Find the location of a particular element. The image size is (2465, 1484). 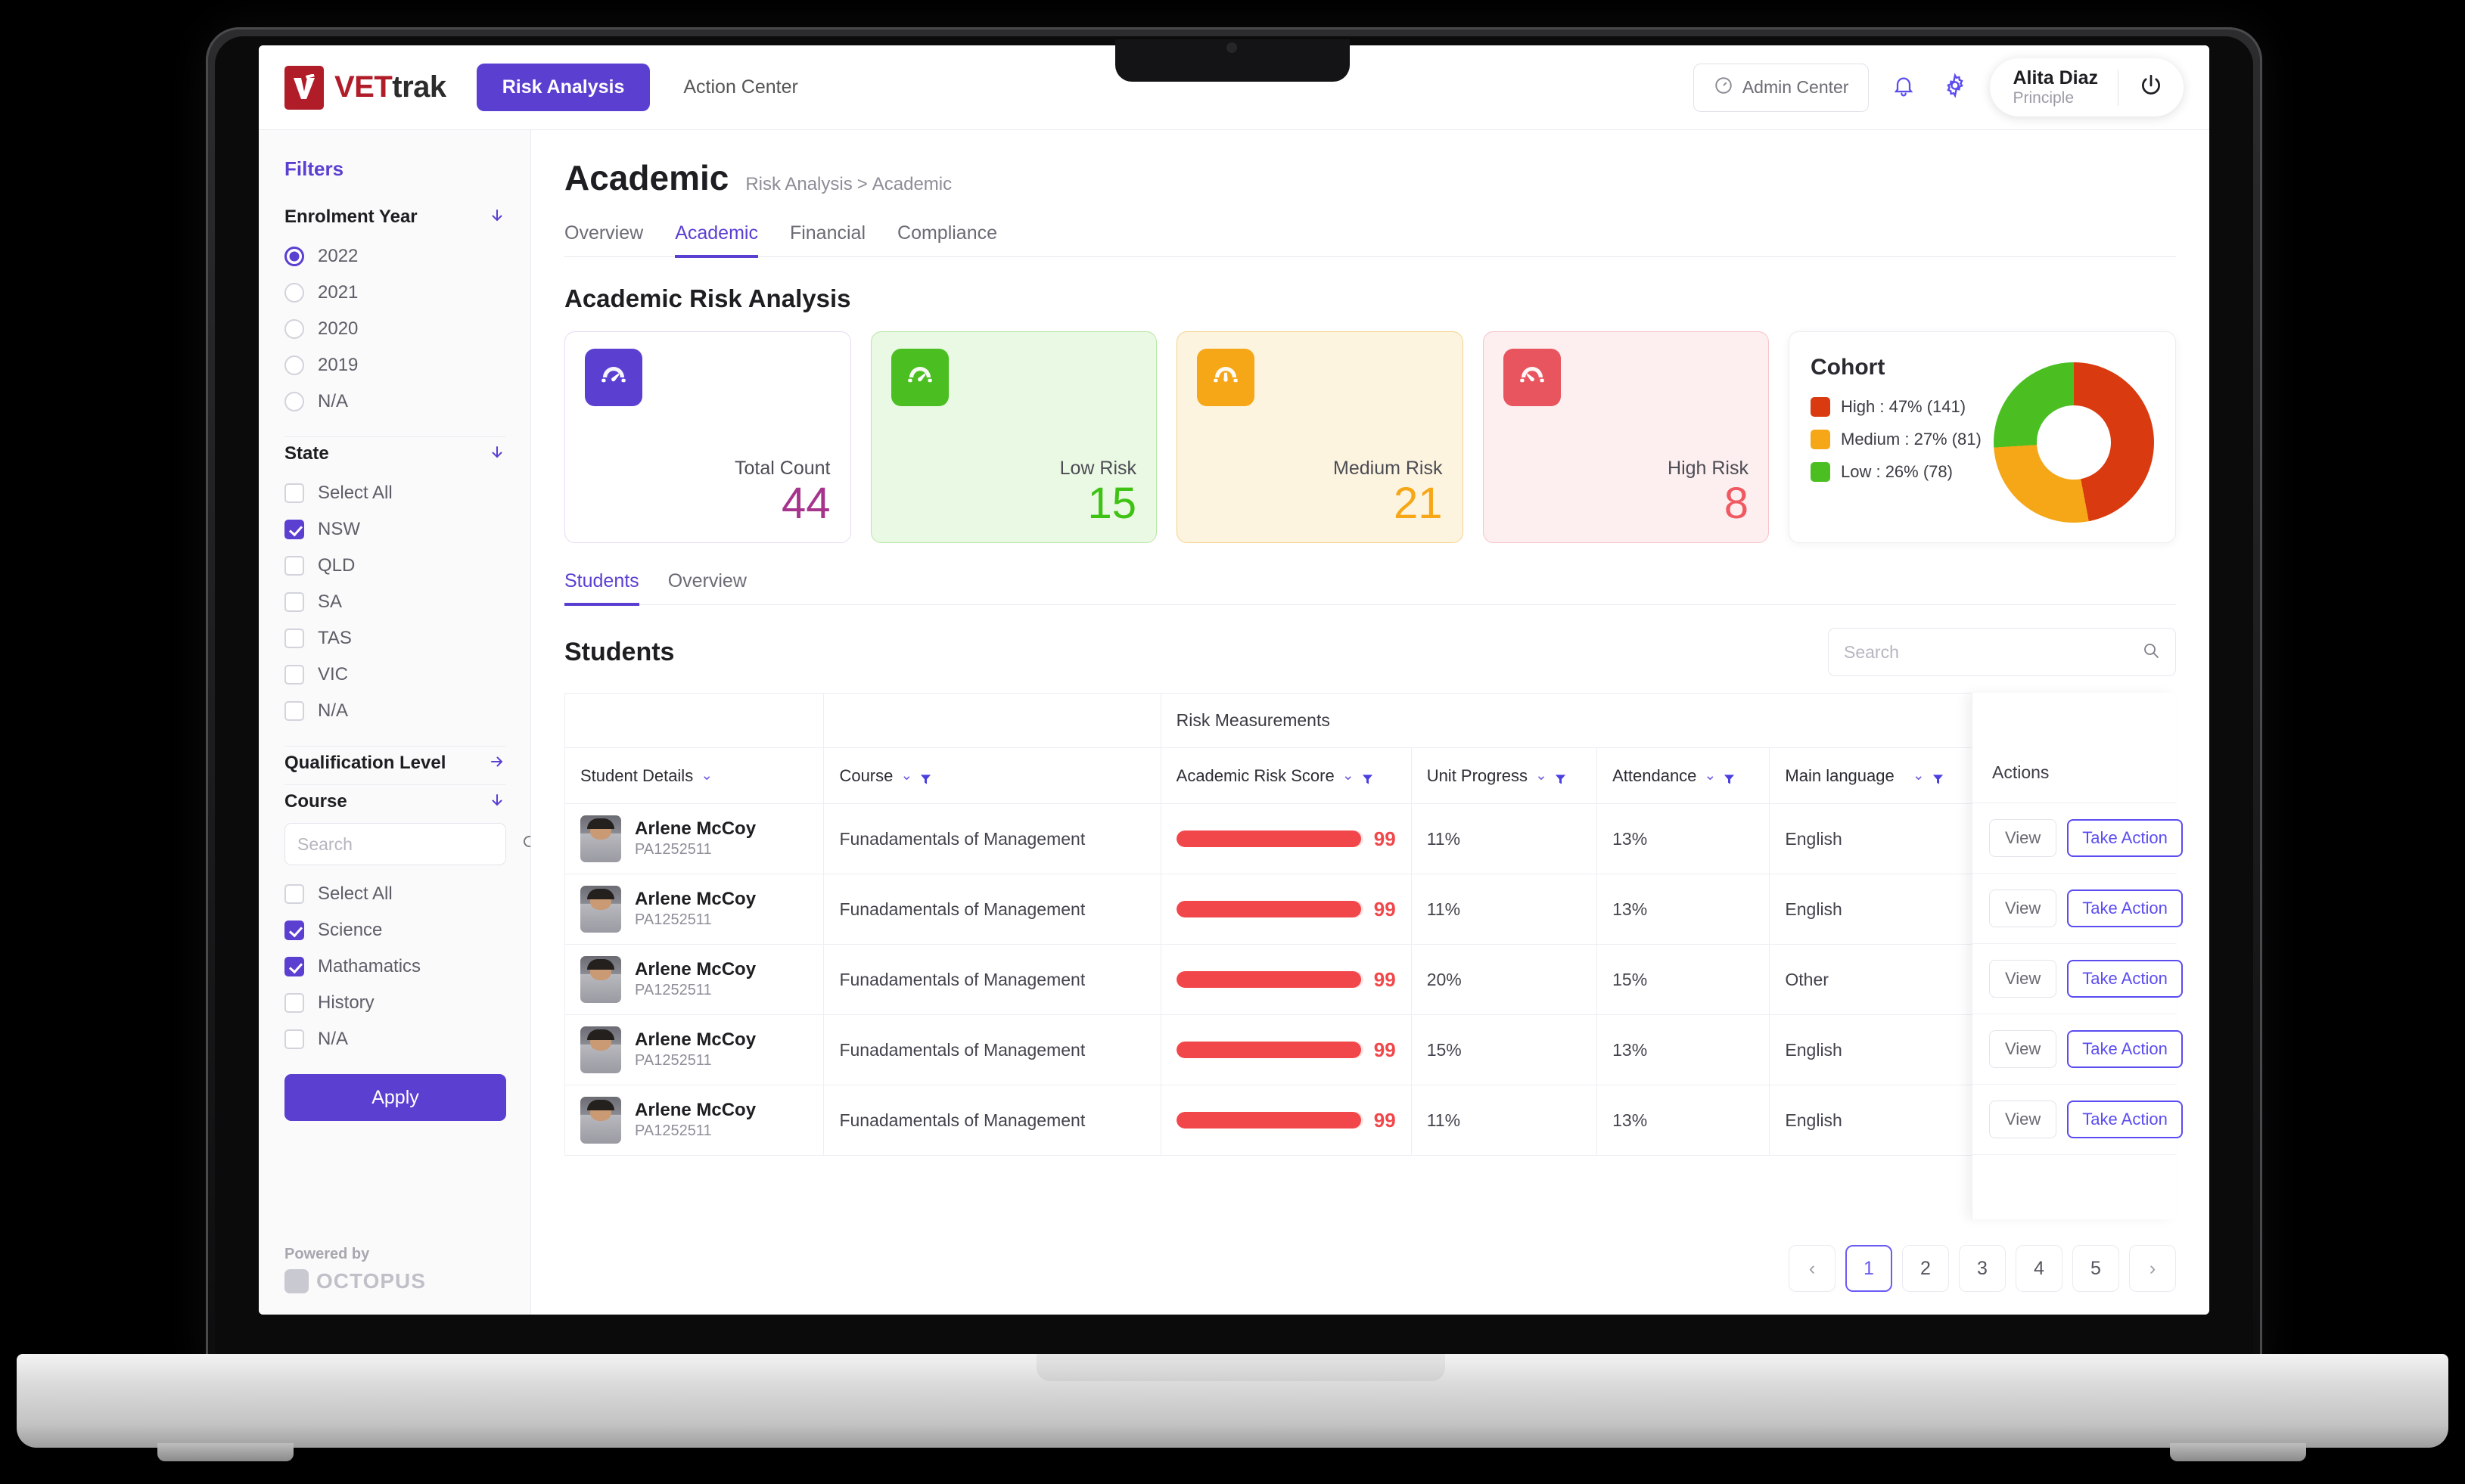

kpi-card-total-count: Total Count 44 is located at coordinates (707, 437).